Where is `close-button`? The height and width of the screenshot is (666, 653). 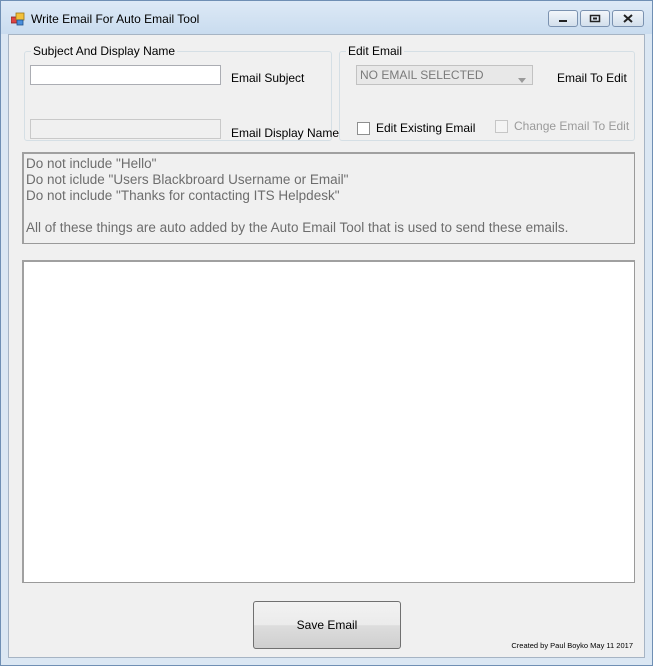 close-button is located at coordinates (628, 18).